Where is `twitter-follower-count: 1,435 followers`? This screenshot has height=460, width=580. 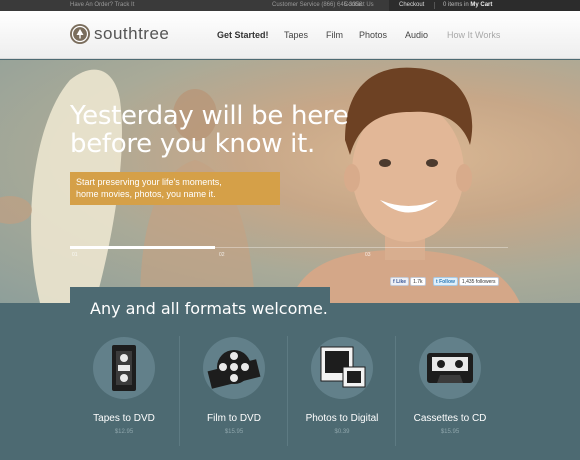
twitter-follower-count: 1,435 followers is located at coordinates (478, 281).